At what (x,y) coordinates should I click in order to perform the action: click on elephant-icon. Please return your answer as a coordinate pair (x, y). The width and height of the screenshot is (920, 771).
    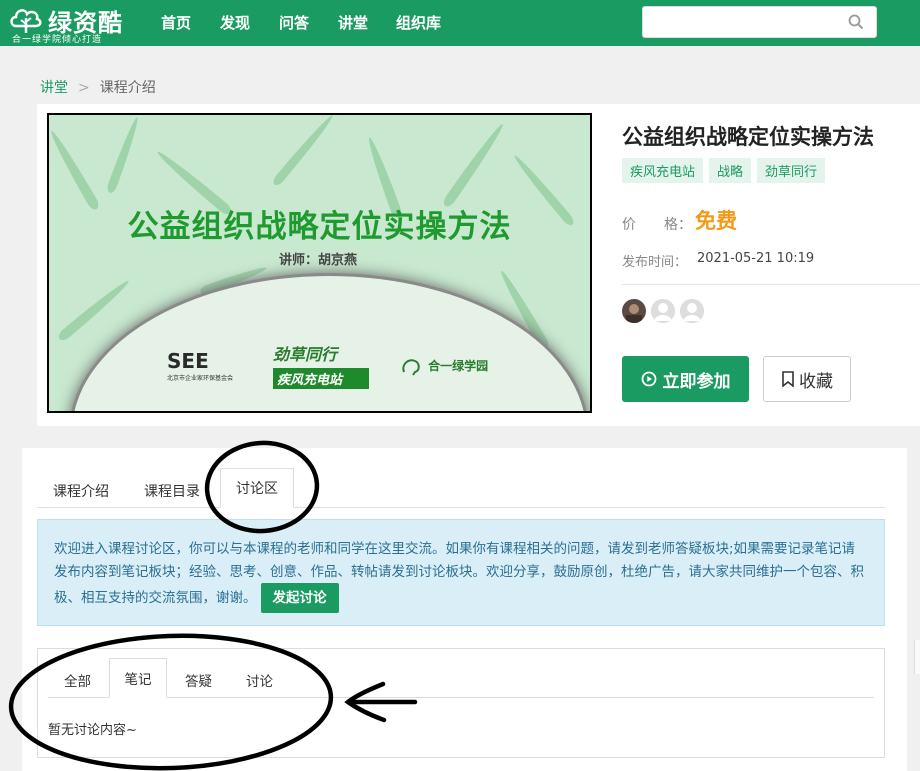
    Looking at the image, I should click on (411, 367).